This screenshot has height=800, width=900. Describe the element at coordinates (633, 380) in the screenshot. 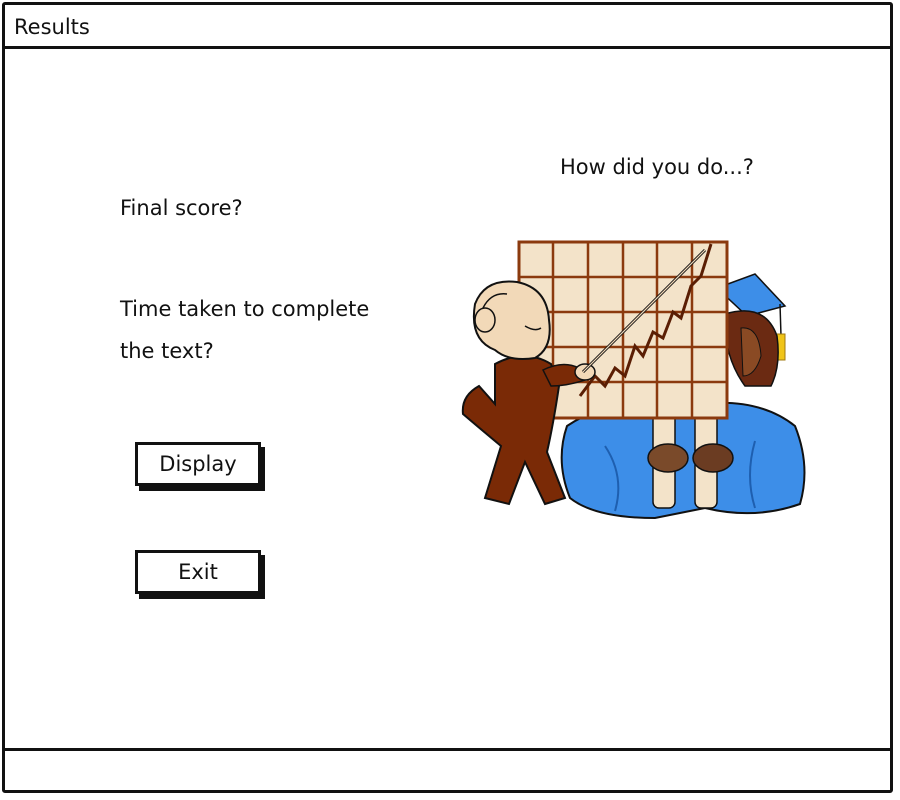

I see `teacher-chart-graduate-icon` at that location.